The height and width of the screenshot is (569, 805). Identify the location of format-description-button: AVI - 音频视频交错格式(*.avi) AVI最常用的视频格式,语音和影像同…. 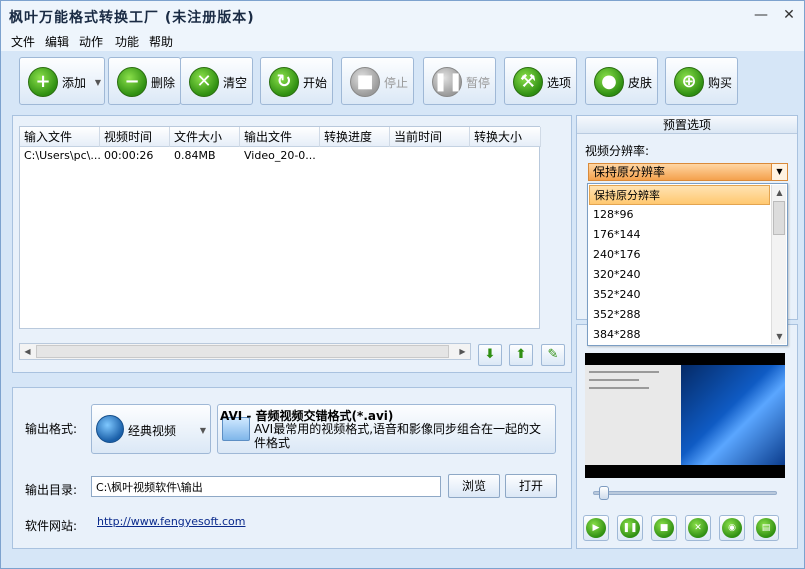
(386, 429).